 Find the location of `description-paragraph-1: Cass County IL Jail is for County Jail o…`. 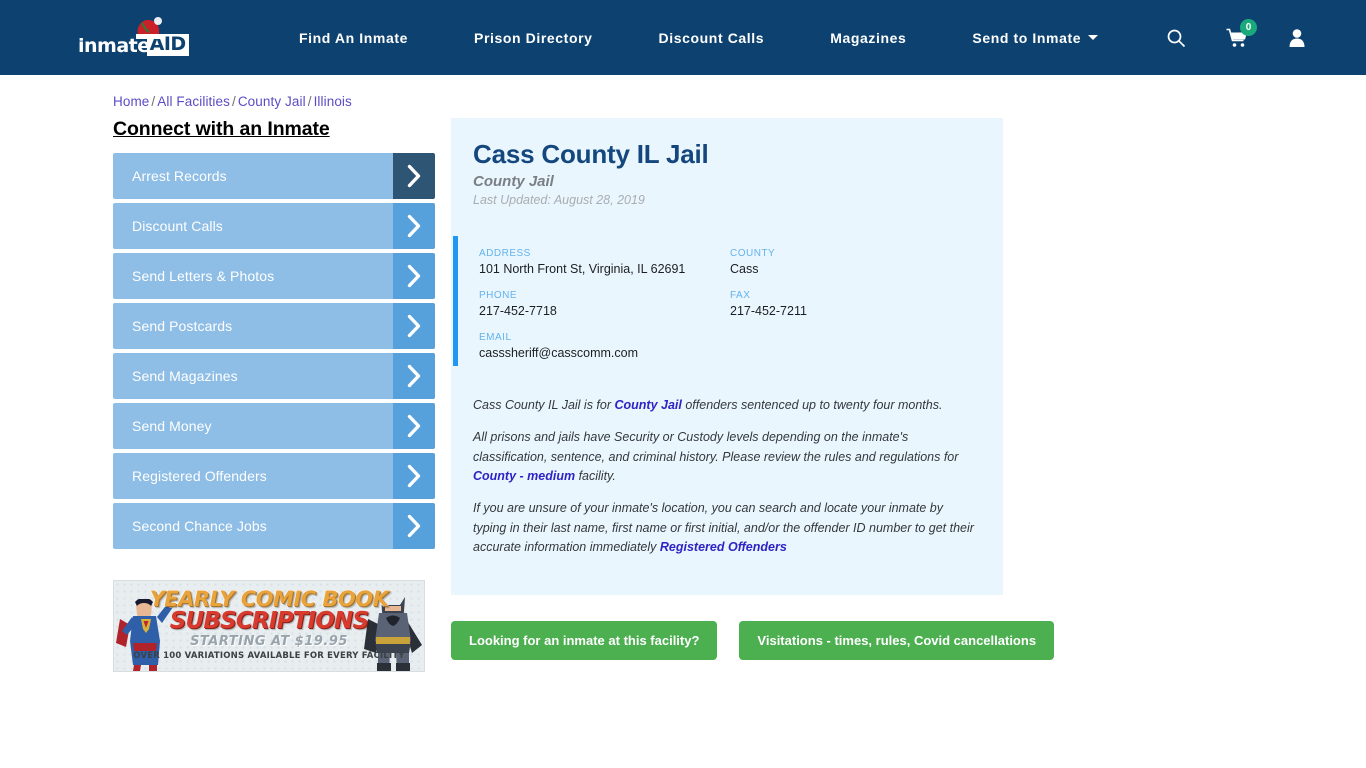

description-paragraph-1: Cass County IL Jail is for County Jail o… is located at coordinates (725, 405).